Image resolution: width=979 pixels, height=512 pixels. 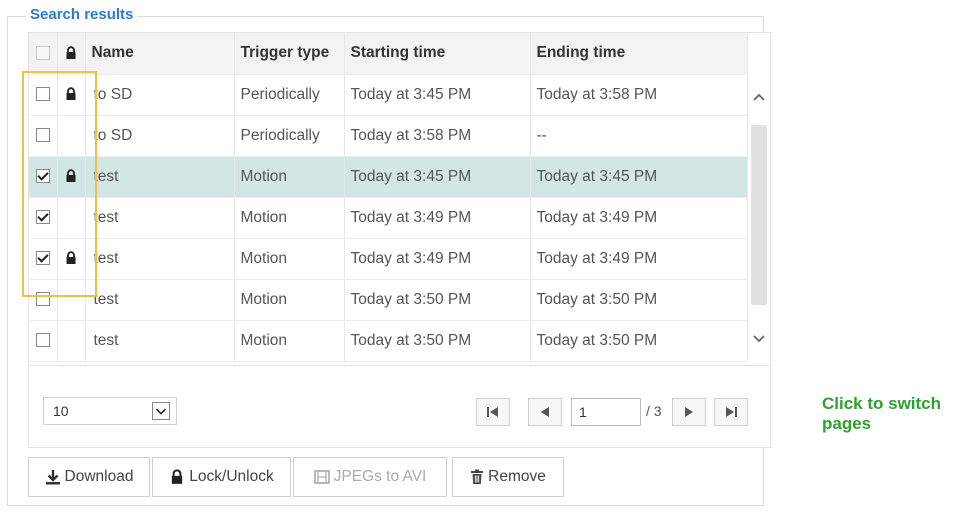 I want to click on scroll-up-icon, so click(x=759, y=97).